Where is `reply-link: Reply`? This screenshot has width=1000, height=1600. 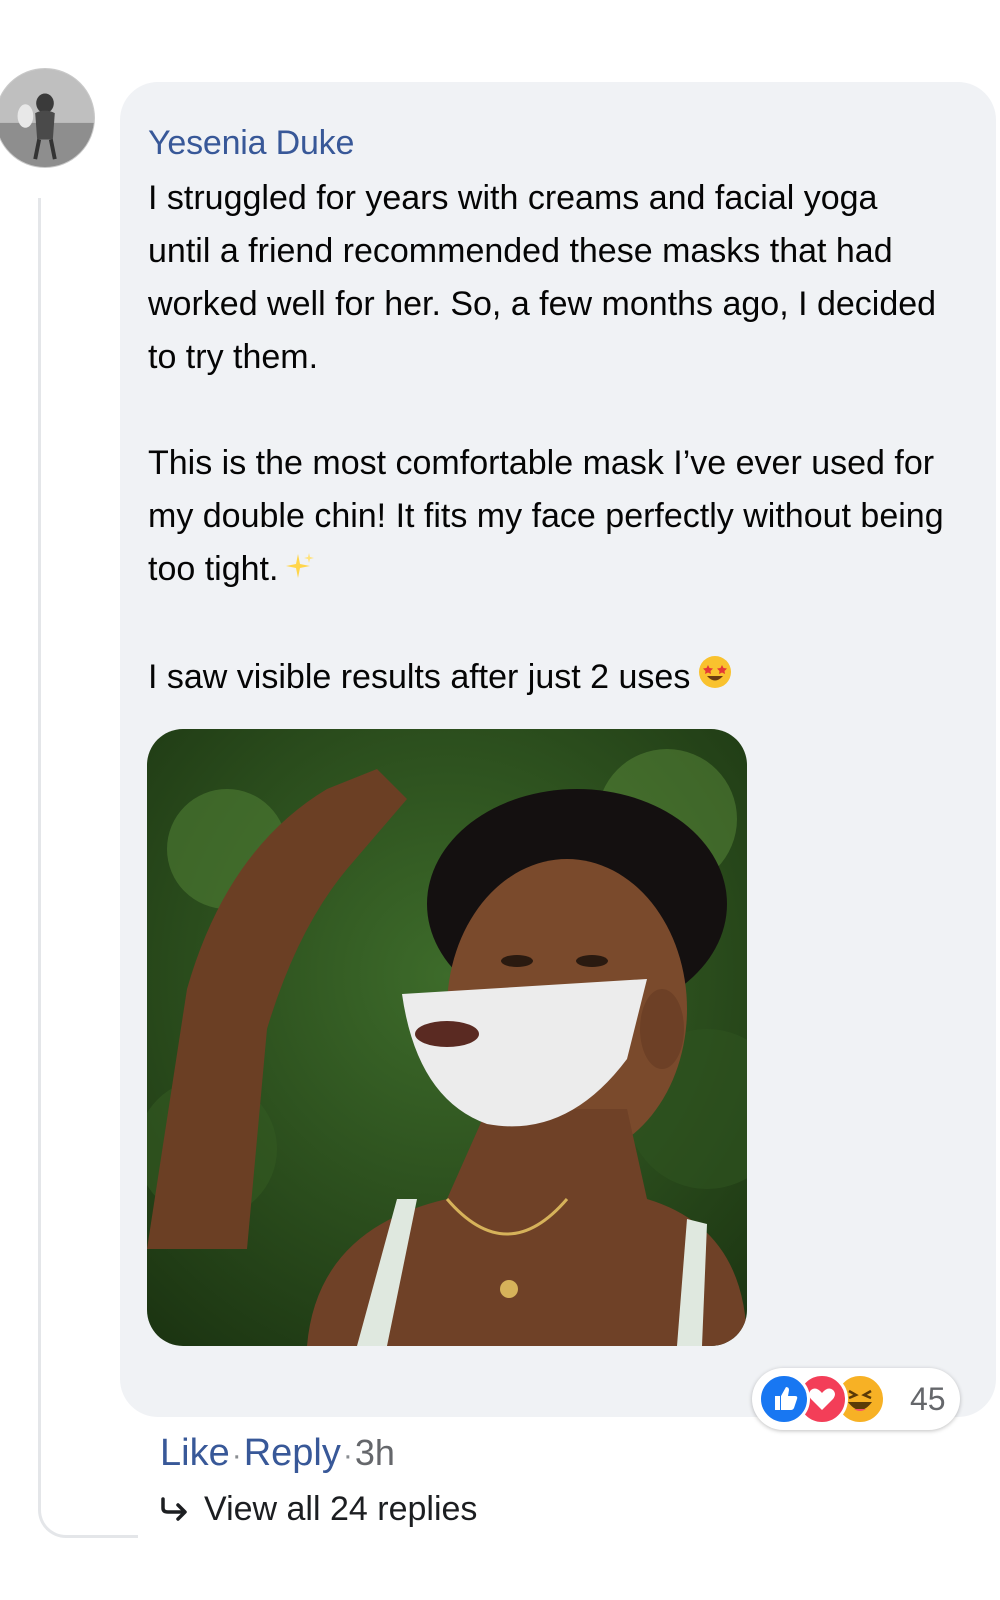 reply-link: Reply is located at coordinates (292, 1453).